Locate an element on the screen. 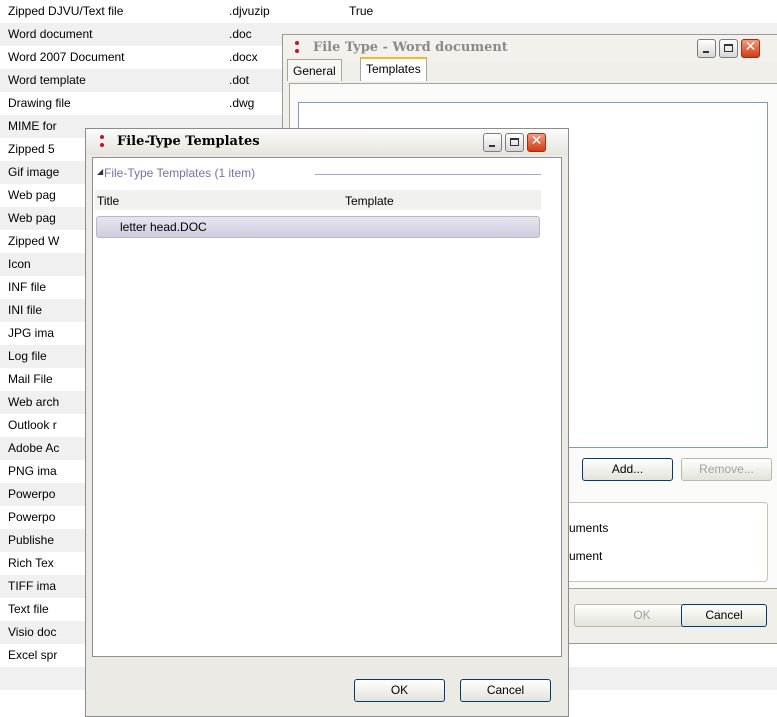 This screenshot has height=717, width=777. file-type-name: PNG ima is located at coordinates (32, 471).